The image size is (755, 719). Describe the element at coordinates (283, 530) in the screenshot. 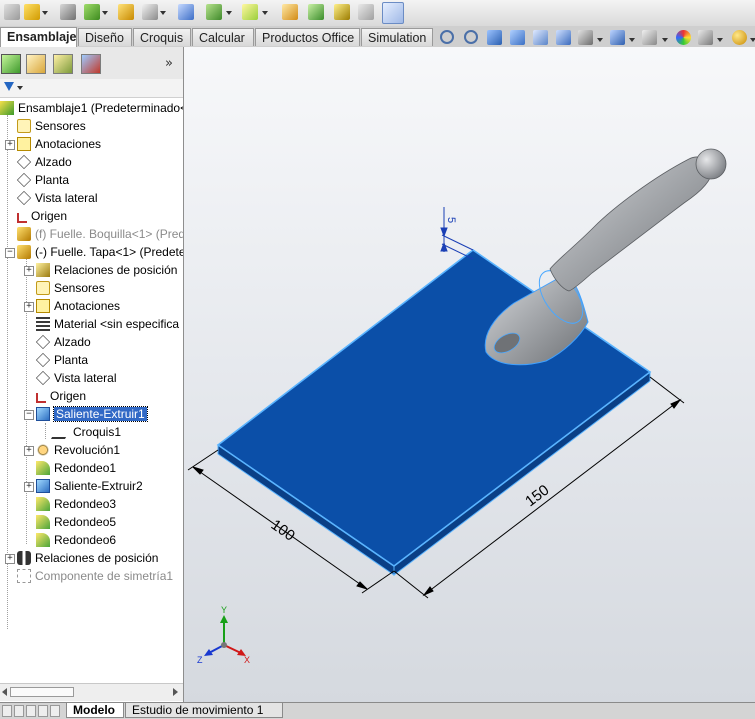

I see `dimension-width-label: 100` at that location.